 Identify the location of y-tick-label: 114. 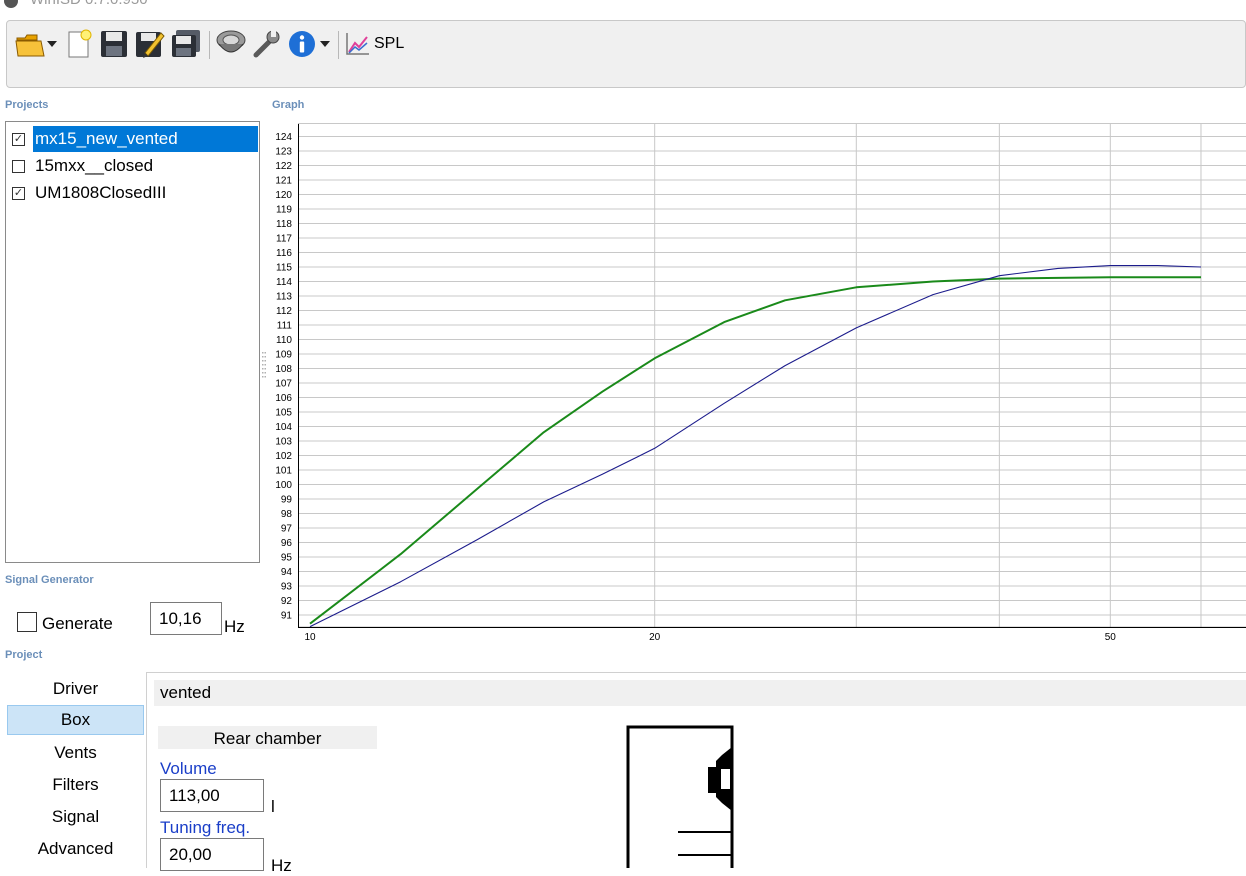
(284, 282).